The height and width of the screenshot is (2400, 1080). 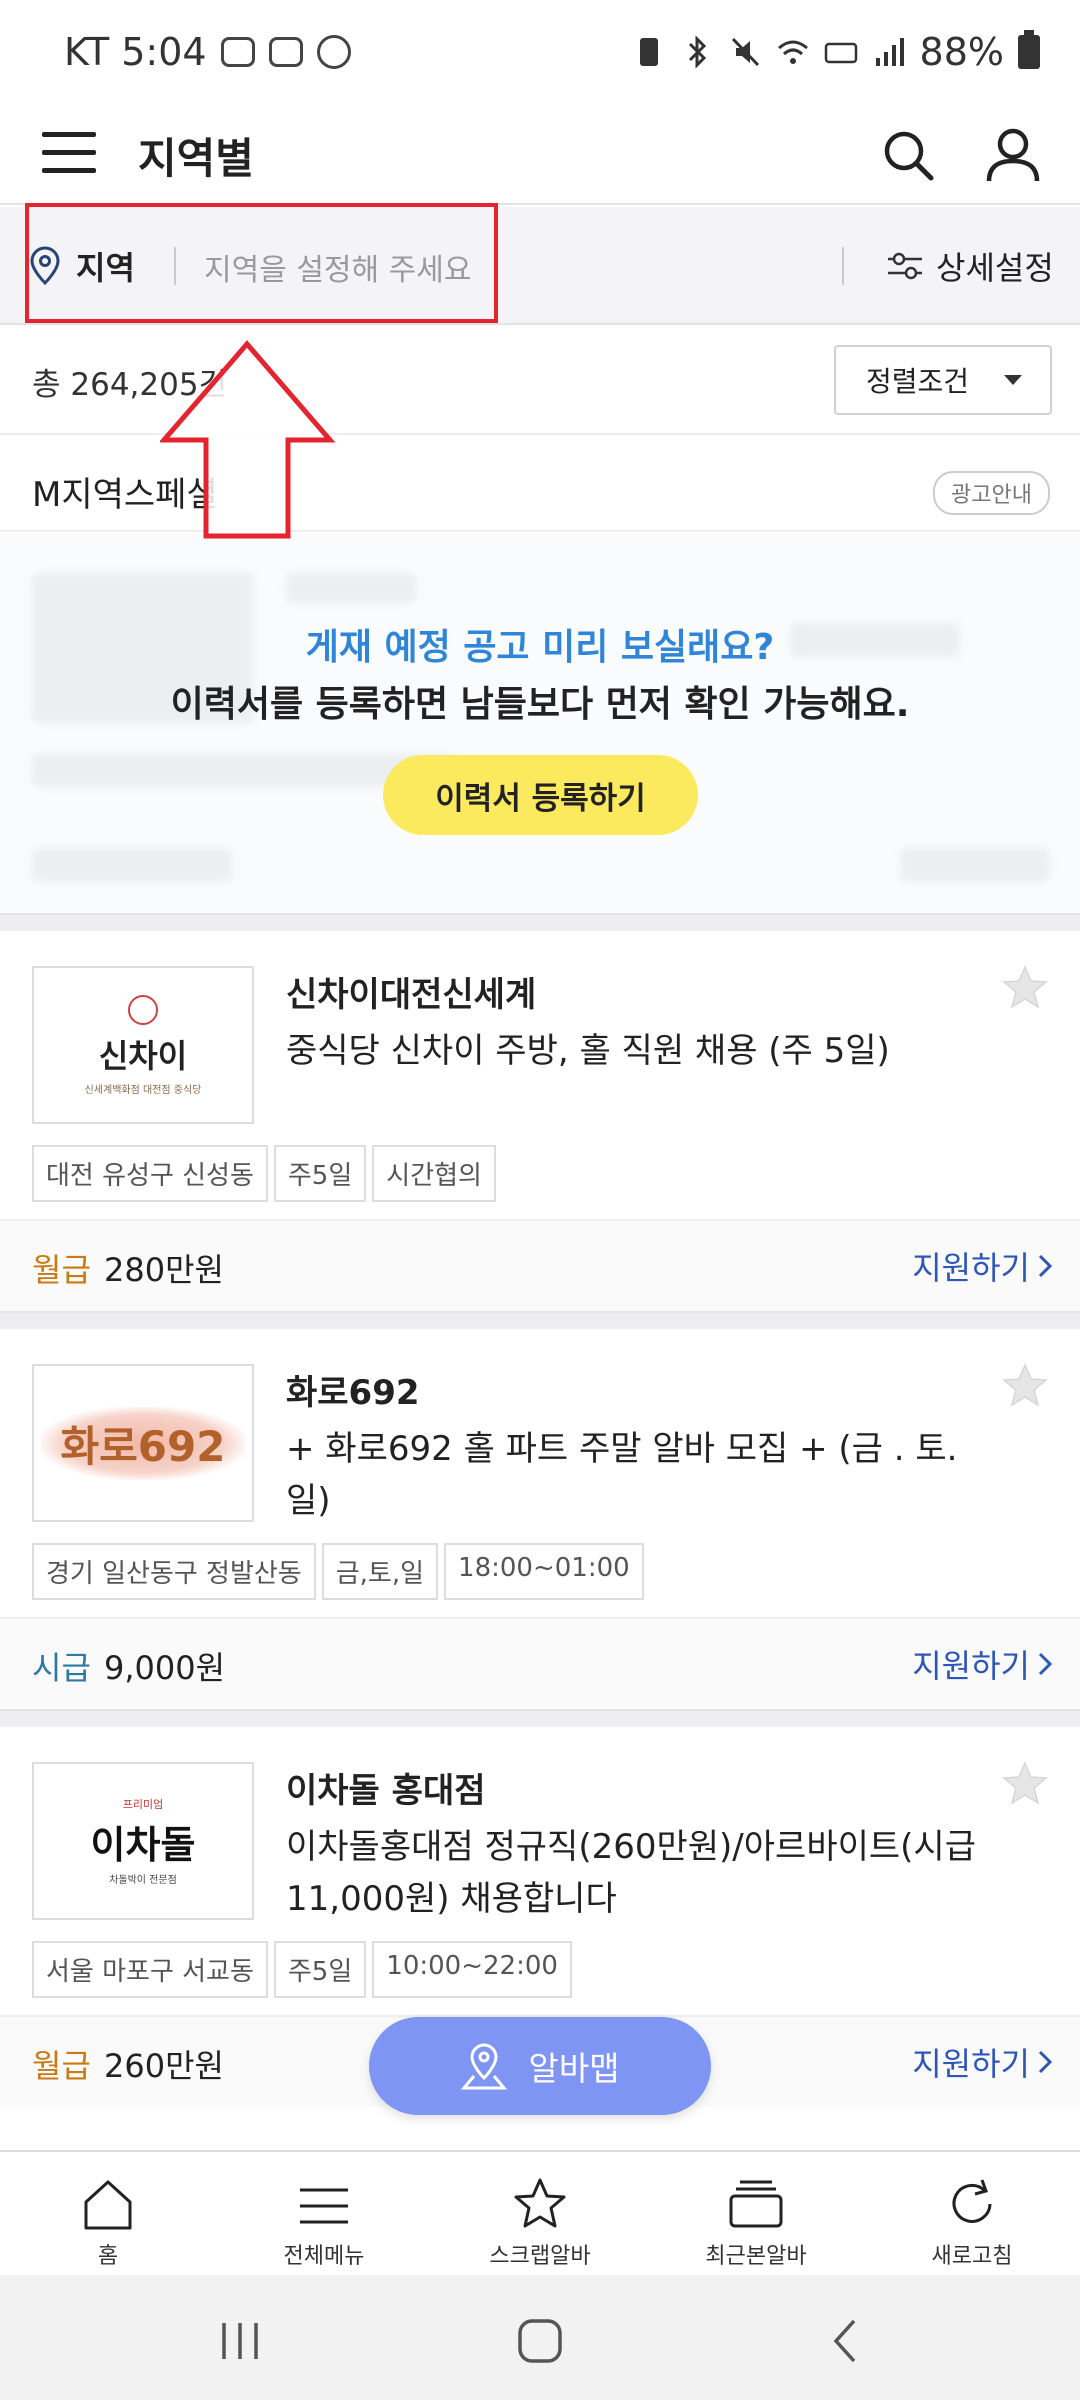 What do you see at coordinates (434, 1173) in the screenshot?
I see `tag-hours: 시간협의` at bounding box center [434, 1173].